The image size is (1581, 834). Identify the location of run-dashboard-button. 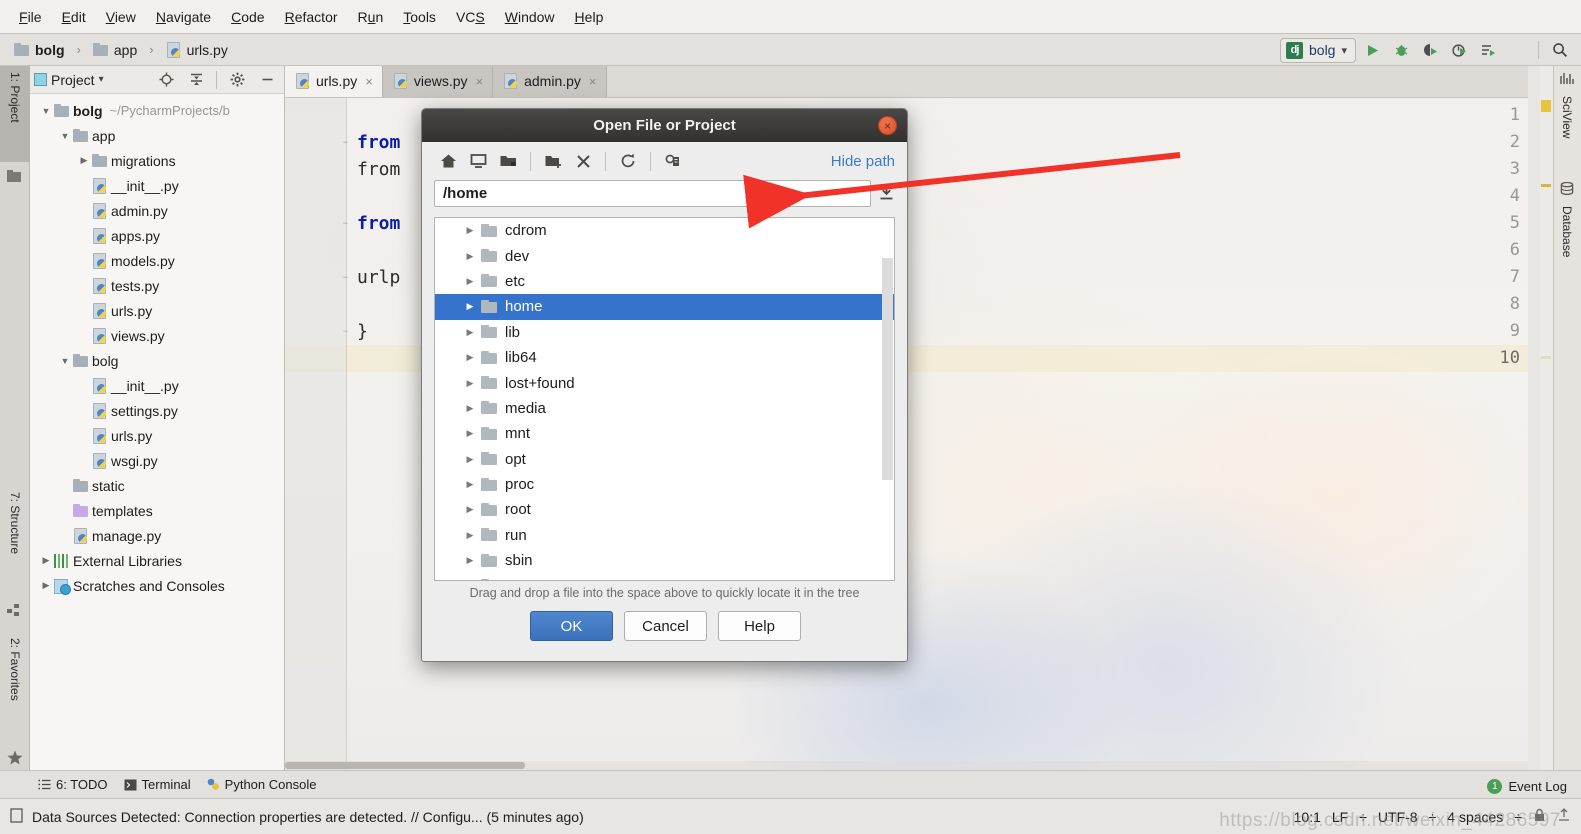
(1488, 50).